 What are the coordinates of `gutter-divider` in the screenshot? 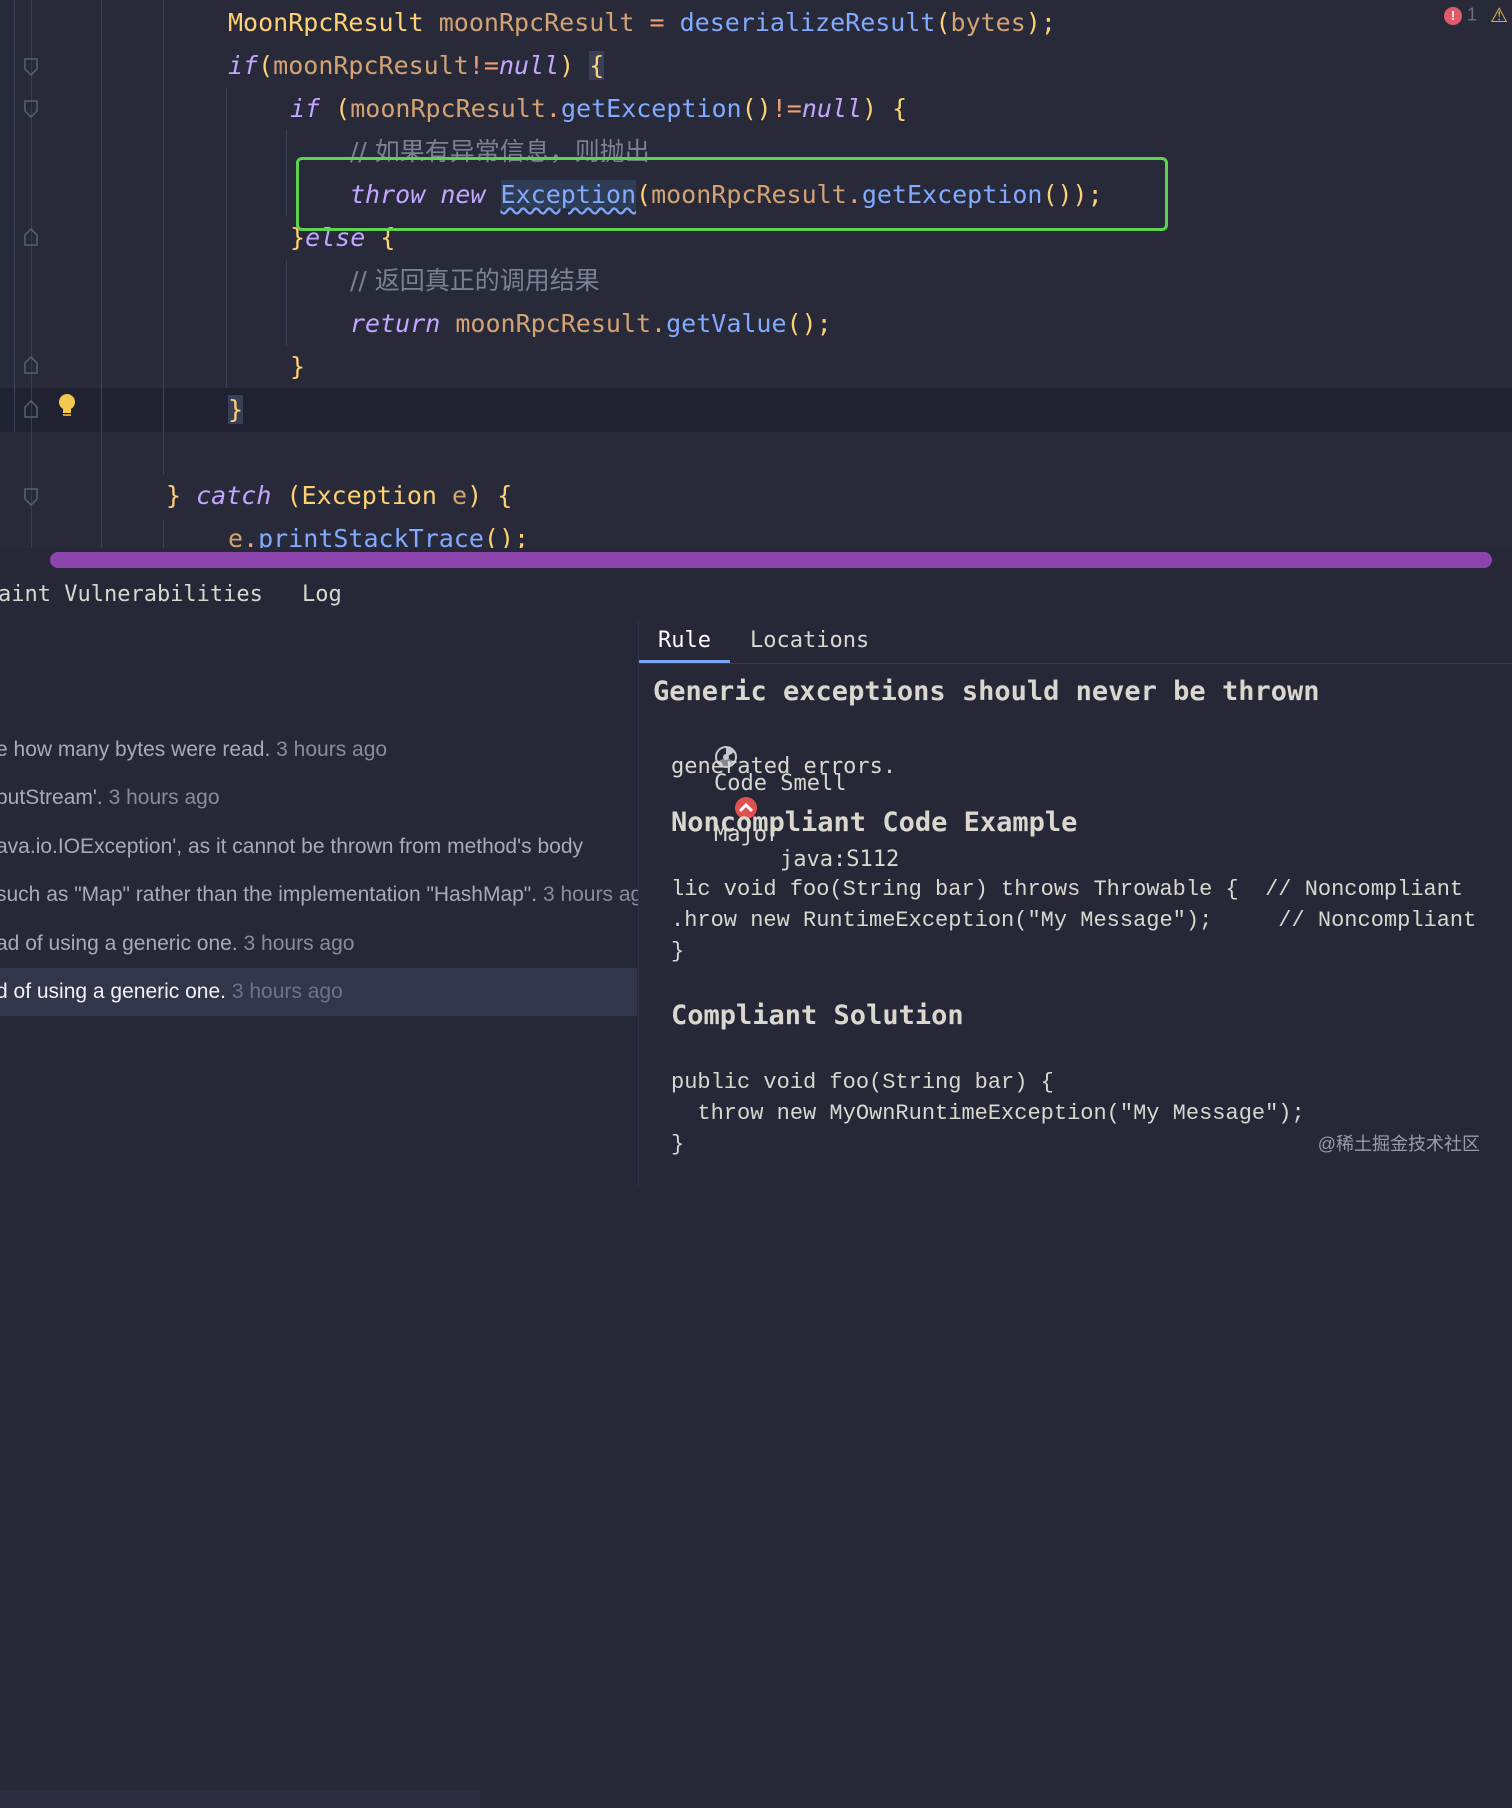 It's located at (31, 274).